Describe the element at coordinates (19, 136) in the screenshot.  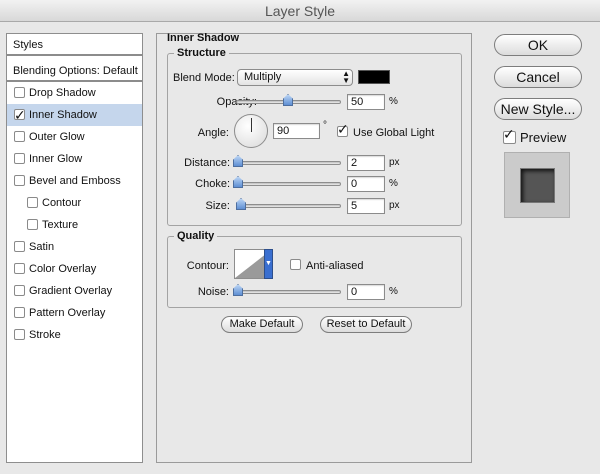
I see `outer-glow-checkbox` at that location.